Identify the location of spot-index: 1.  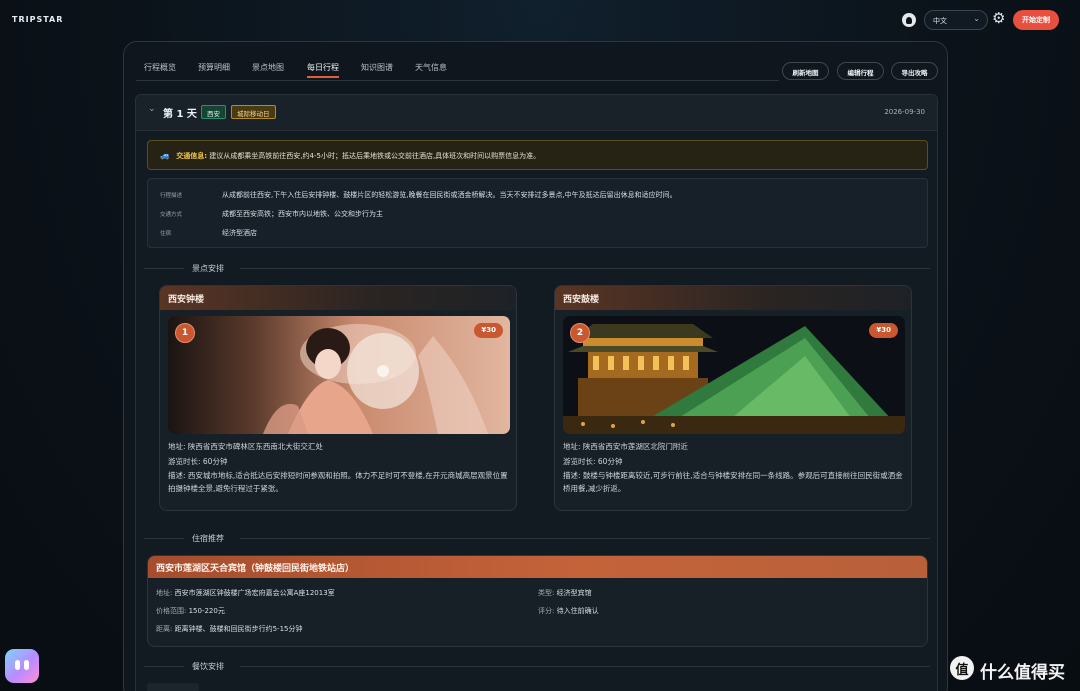
(185, 333).